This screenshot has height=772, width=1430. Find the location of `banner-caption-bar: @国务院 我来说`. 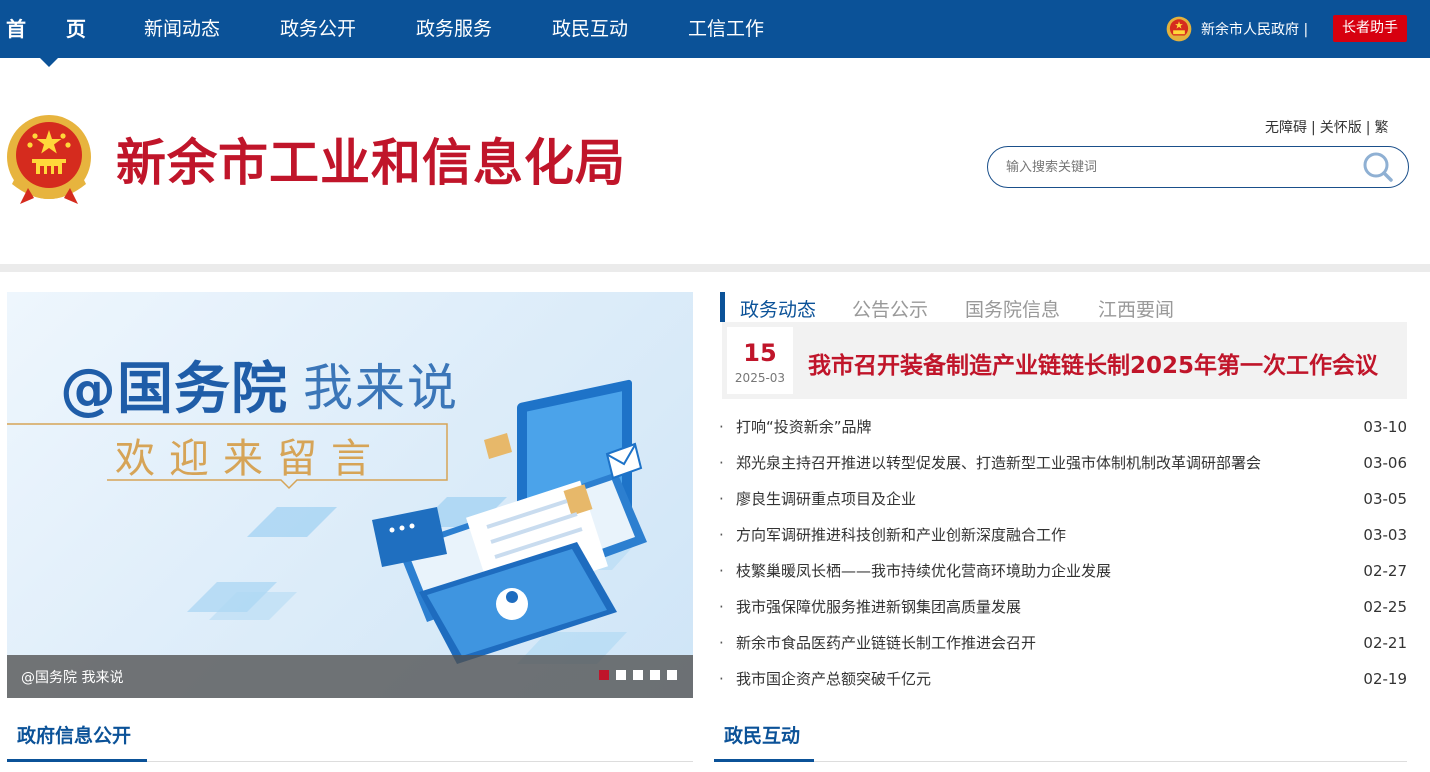

banner-caption-bar: @国务院 我来说 is located at coordinates (350, 676).